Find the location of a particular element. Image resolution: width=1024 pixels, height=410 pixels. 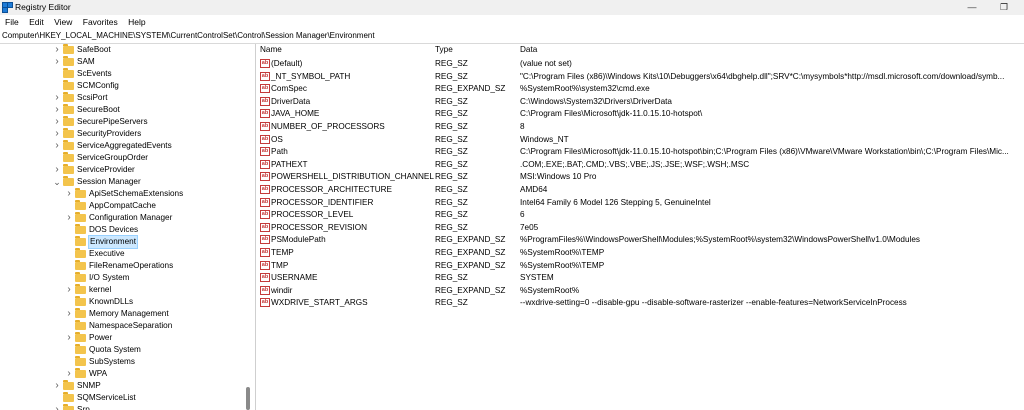

tree-scrollbar is located at coordinates (248, 227).